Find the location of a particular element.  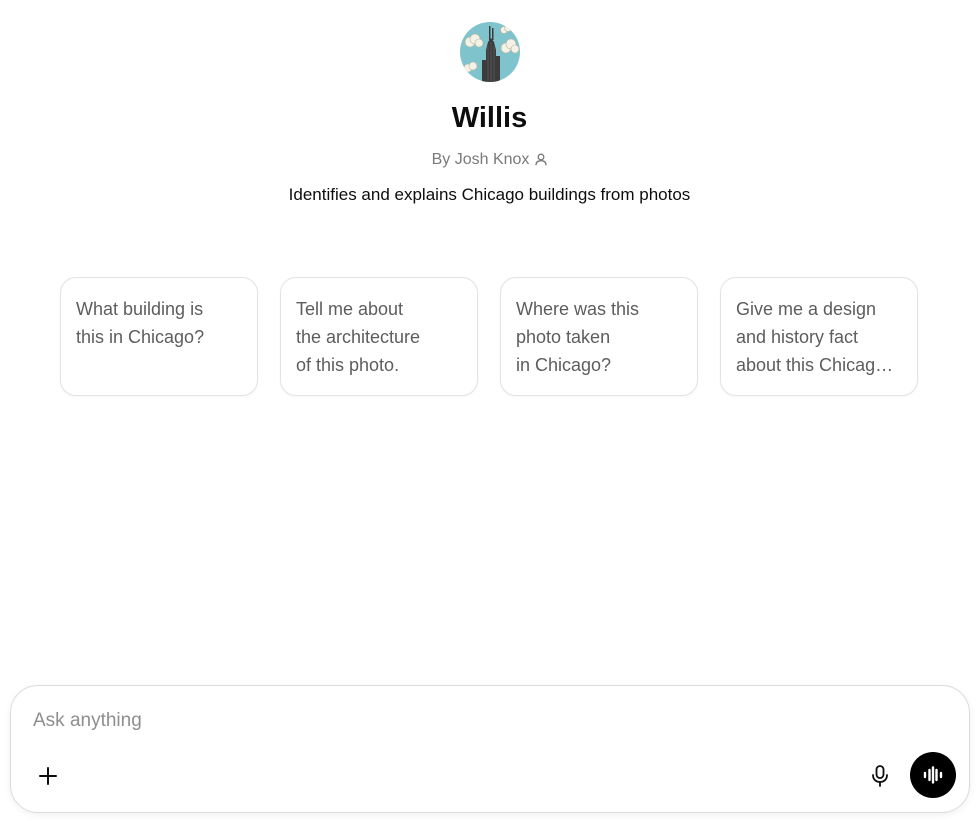

microphone-icon is located at coordinates (880, 776).